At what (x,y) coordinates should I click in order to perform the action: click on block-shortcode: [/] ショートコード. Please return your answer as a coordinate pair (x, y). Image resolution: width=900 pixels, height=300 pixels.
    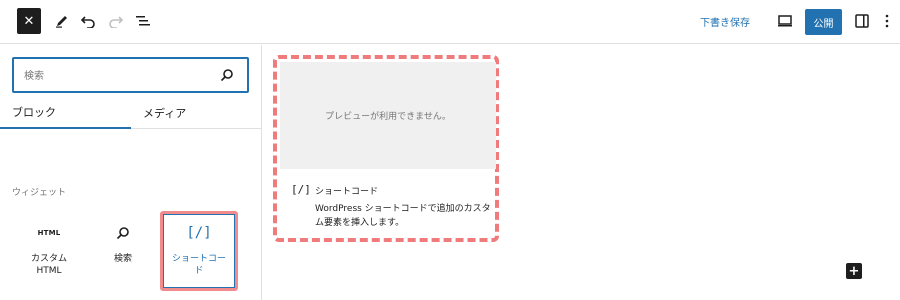
    Looking at the image, I should click on (199, 251).